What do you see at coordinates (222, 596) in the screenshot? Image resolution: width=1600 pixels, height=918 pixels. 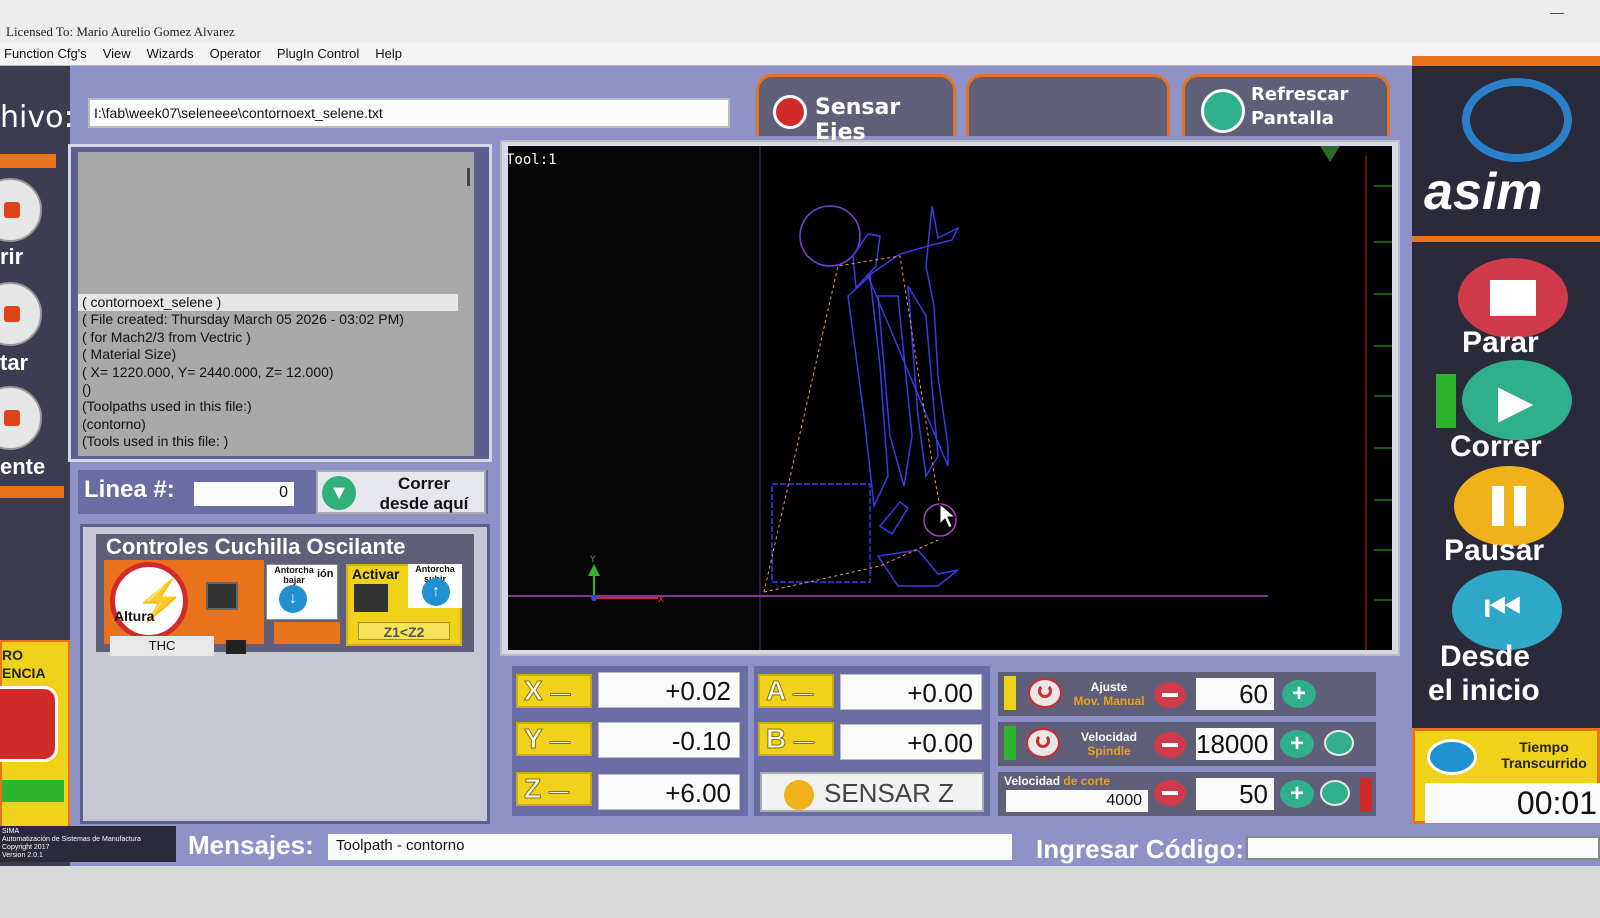 I see `altura-indicator` at bounding box center [222, 596].